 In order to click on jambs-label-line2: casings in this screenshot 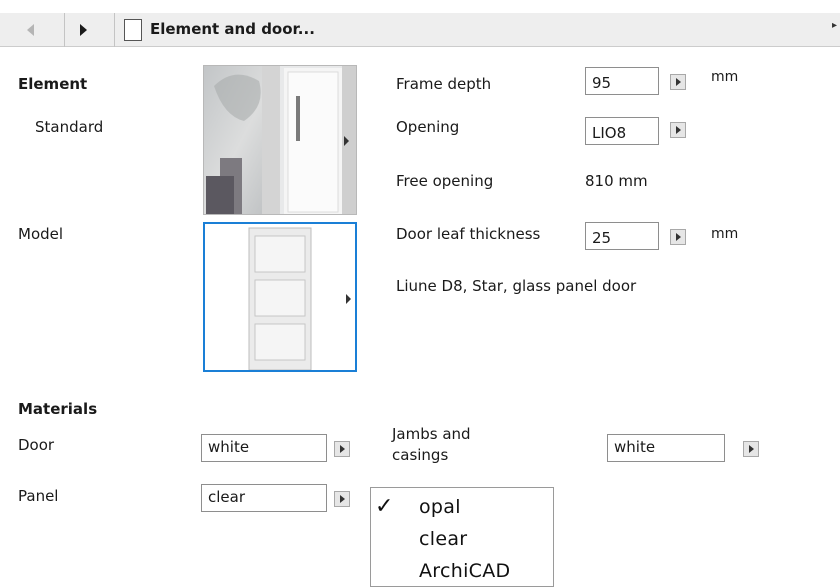, I will do `click(420, 455)`.